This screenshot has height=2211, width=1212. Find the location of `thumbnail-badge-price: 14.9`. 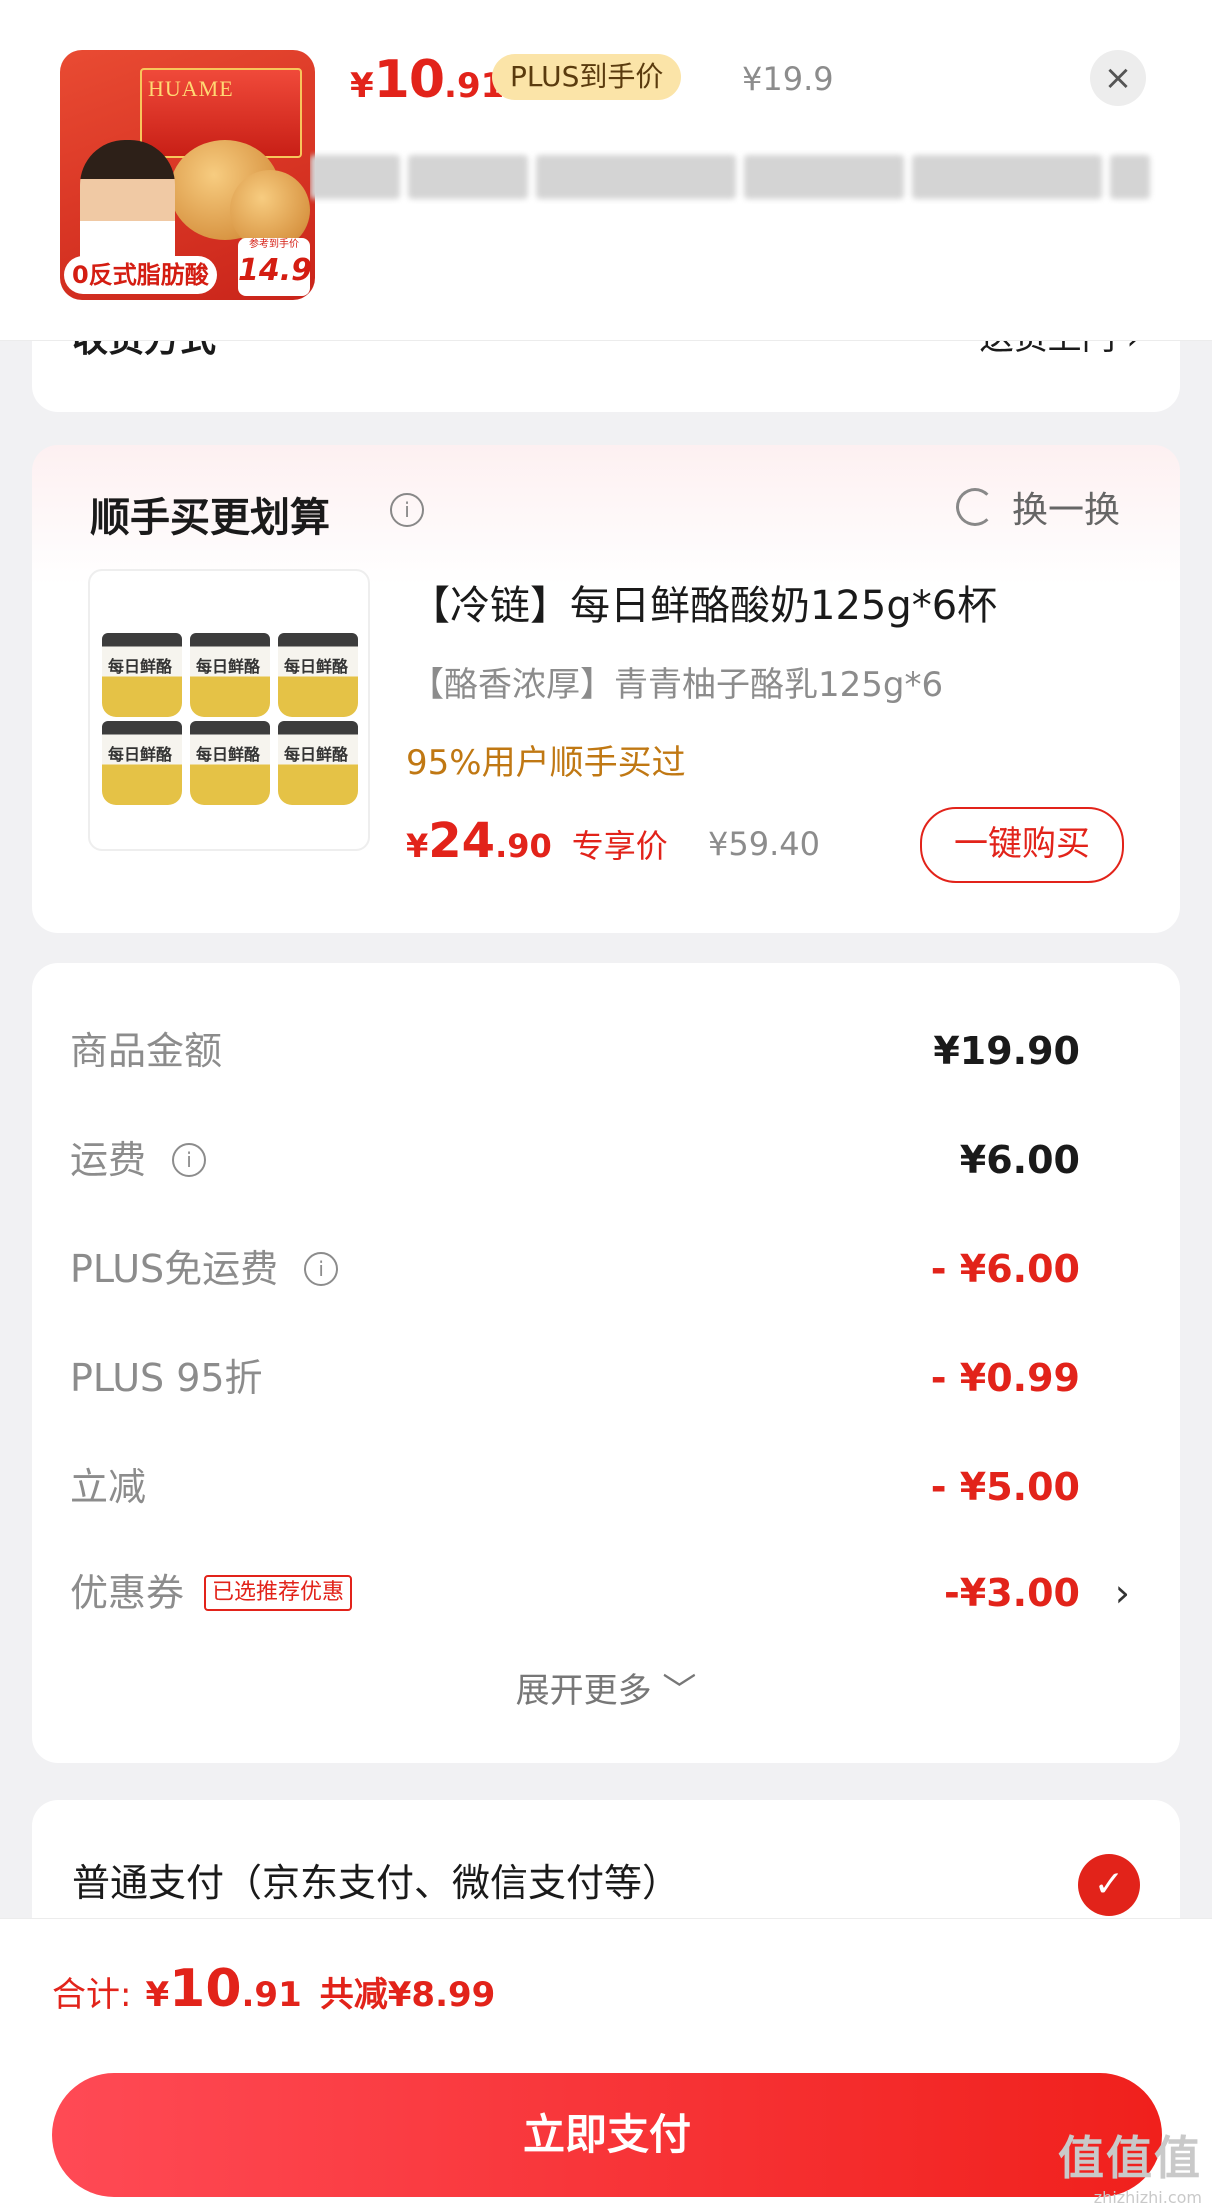

thumbnail-badge-price: 14.9 is located at coordinates (275, 270).